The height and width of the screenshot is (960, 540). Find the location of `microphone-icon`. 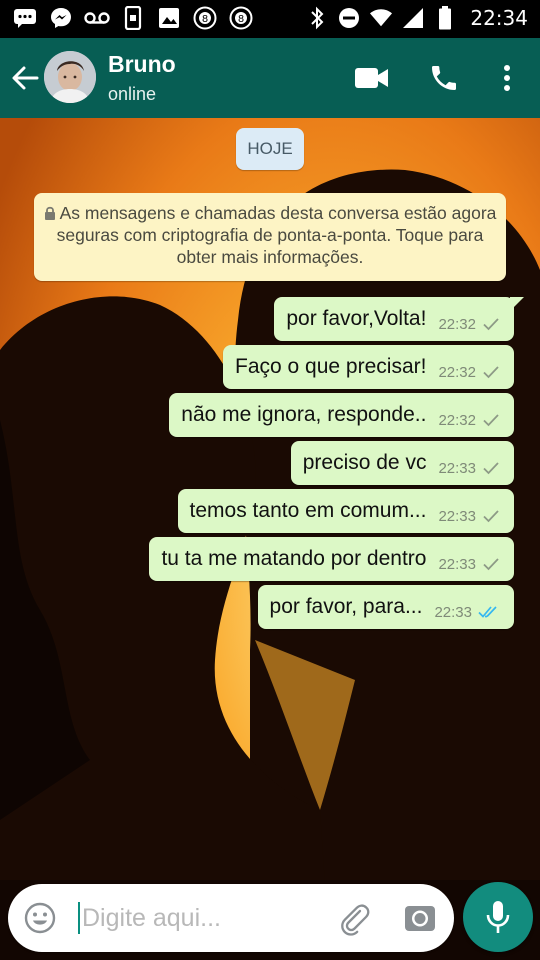

microphone-icon is located at coordinates (498, 917).